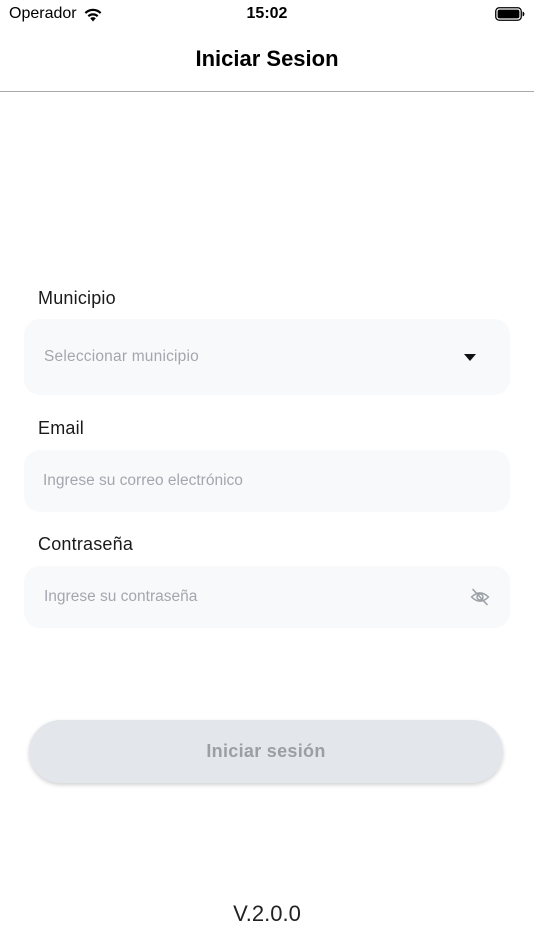 The image size is (534, 950). I want to click on municipio-placeholder: Seleccionar municipio, so click(121, 356).